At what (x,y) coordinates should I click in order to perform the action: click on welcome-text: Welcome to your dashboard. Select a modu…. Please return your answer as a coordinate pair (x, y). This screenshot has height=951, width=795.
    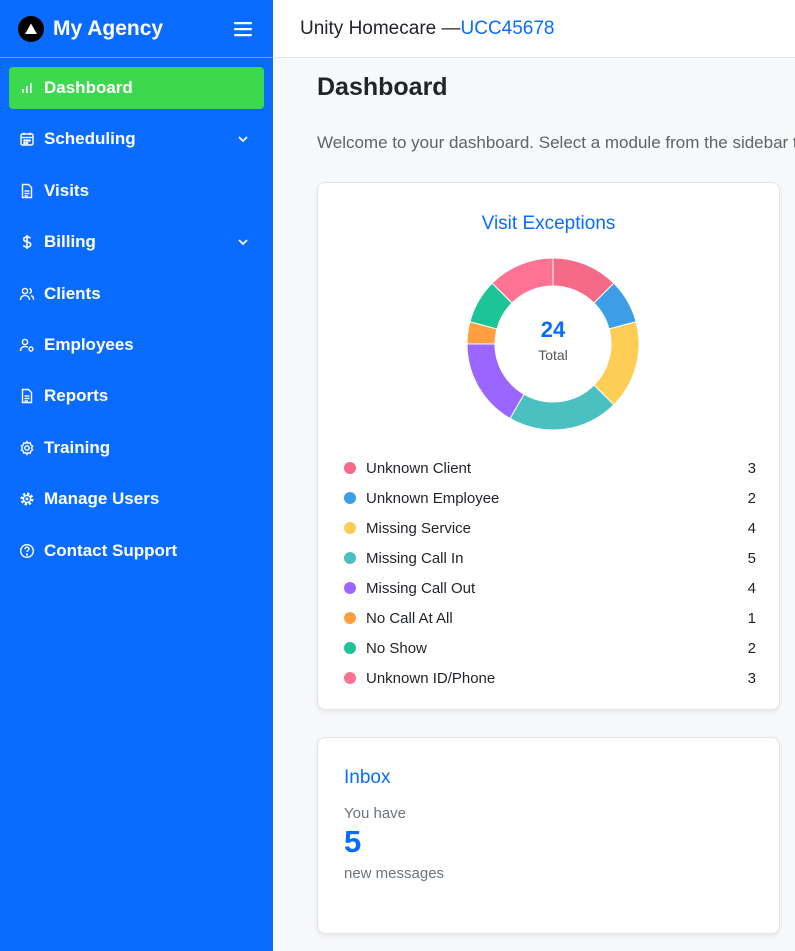
    Looking at the image, I should click on (556, 142).